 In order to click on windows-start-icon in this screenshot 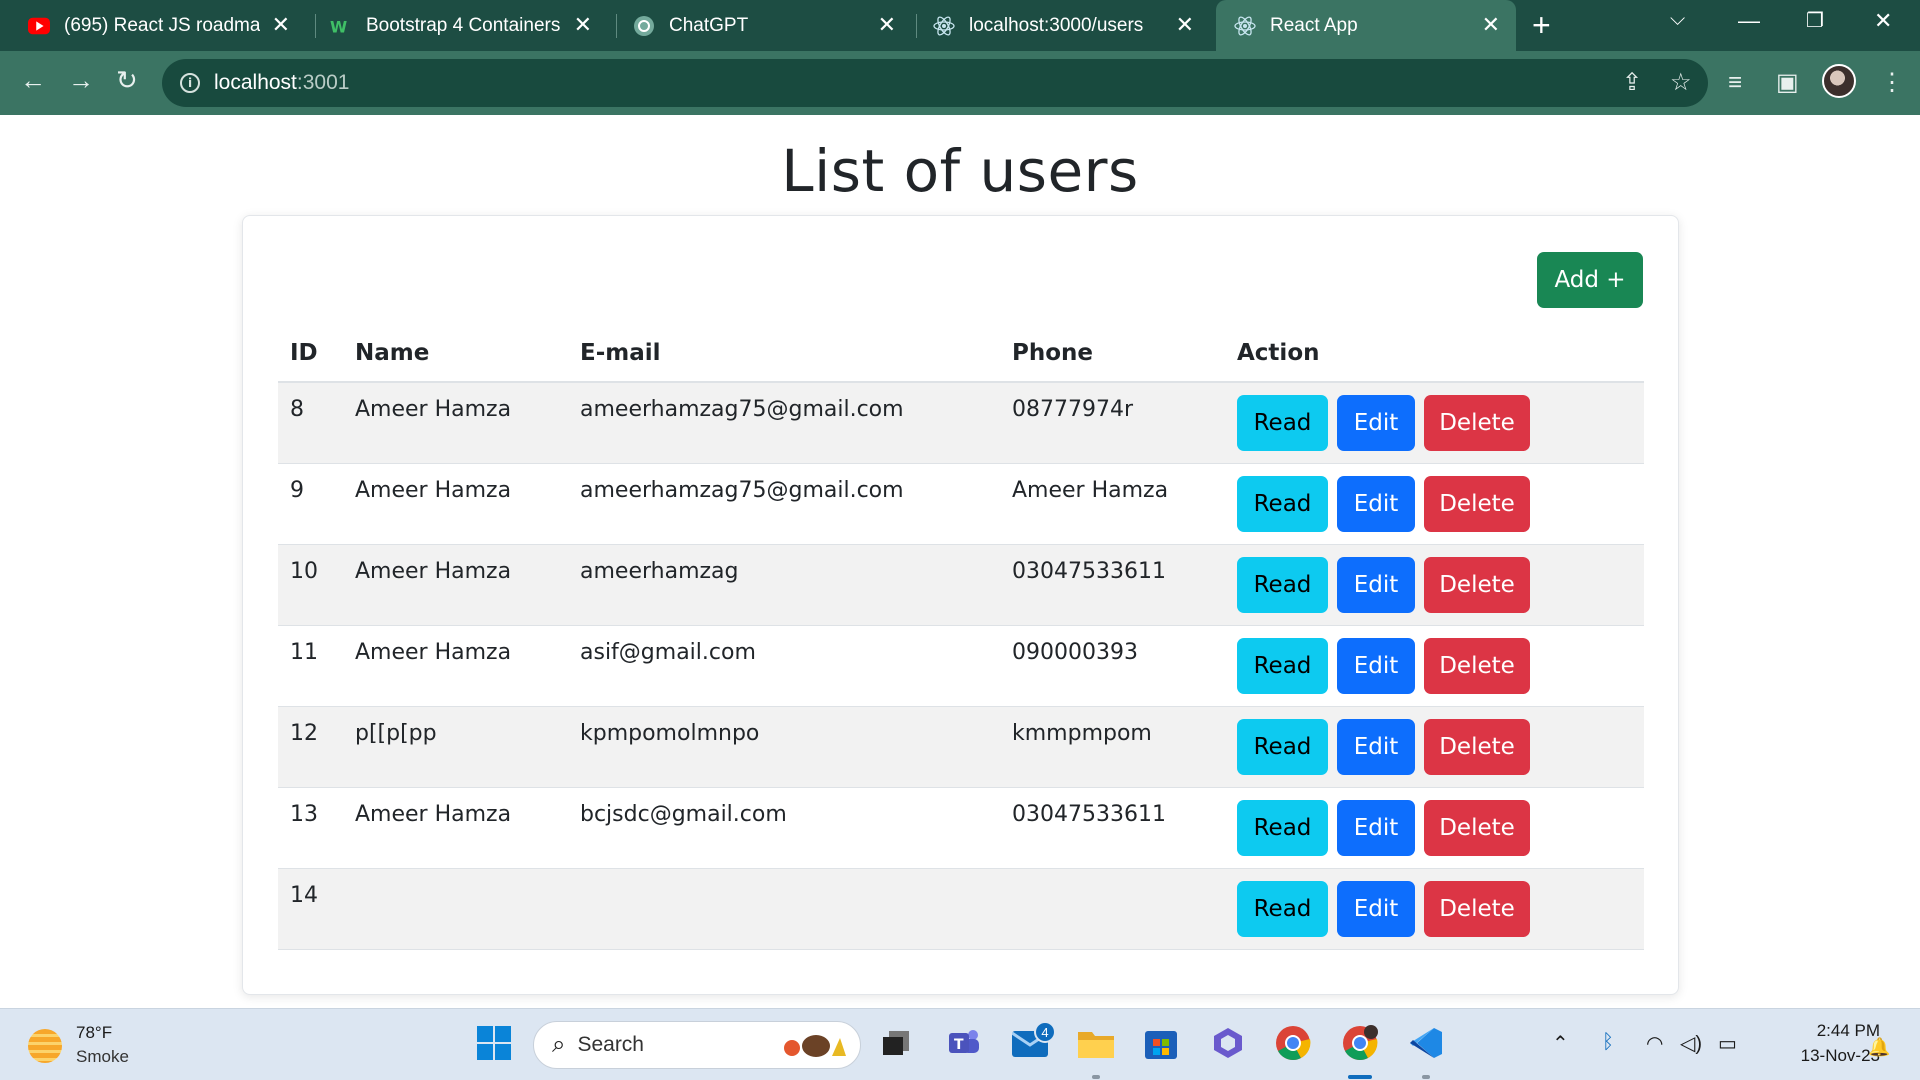, I will do `click(494, 1043)`.